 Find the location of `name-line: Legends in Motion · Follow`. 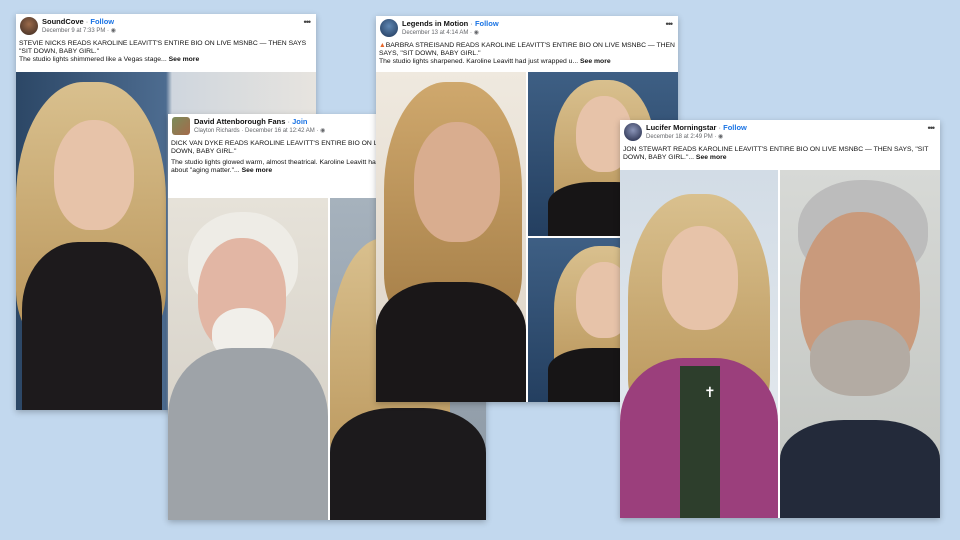

name-line: Legends in Motion · Follow is located at coordinates (450, 23).